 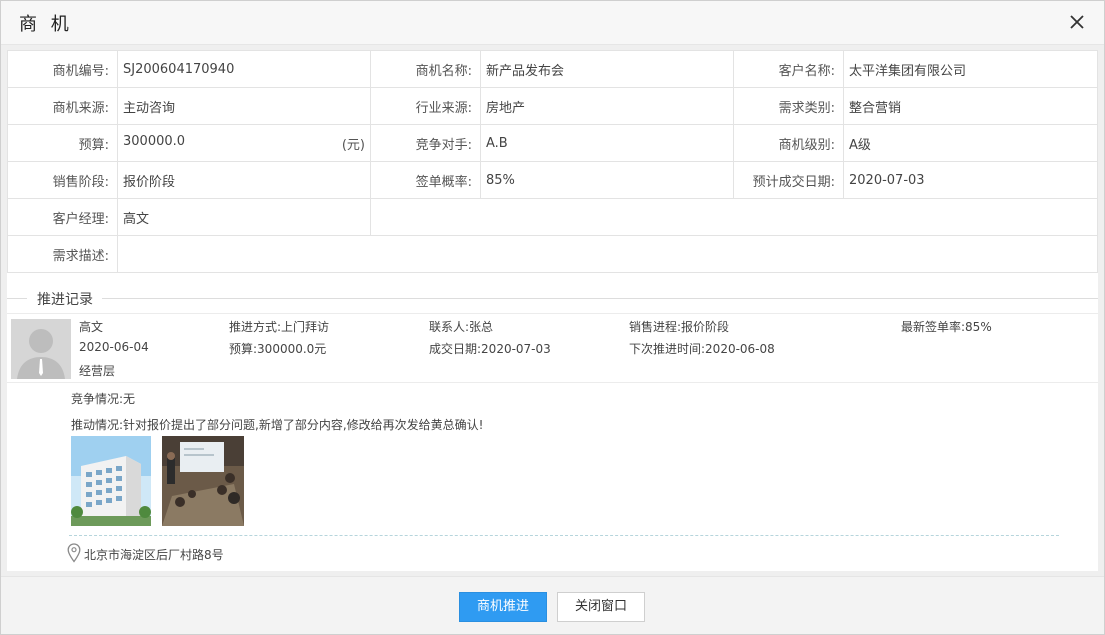 I want to click on dialog-header: 商 机, so click(x=552, y=23).